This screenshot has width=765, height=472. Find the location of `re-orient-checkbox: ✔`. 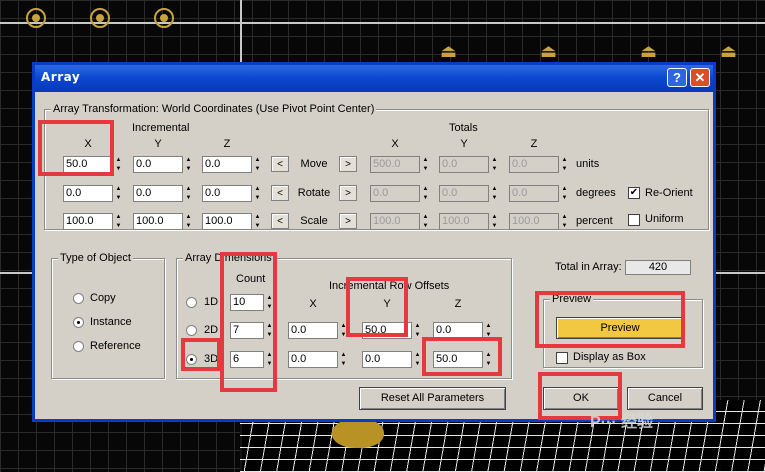

re-orient-checkbox: ✔ is located at coordinates (634, 193).